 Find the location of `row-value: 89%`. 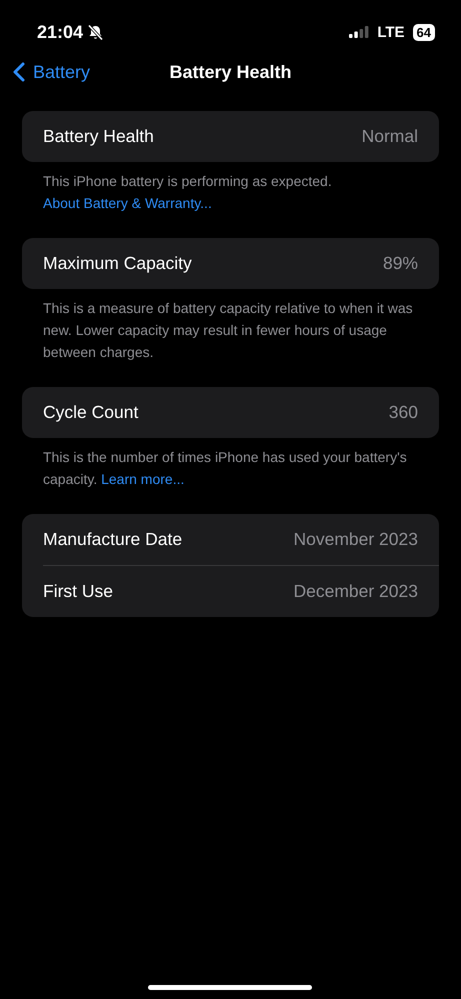

row-value: 89% is located at coordinates (400, 263).